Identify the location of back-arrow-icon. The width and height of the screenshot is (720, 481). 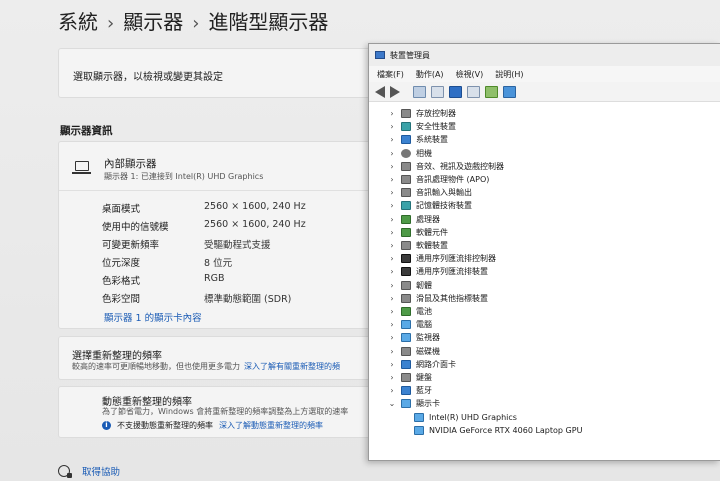
(380, 91).